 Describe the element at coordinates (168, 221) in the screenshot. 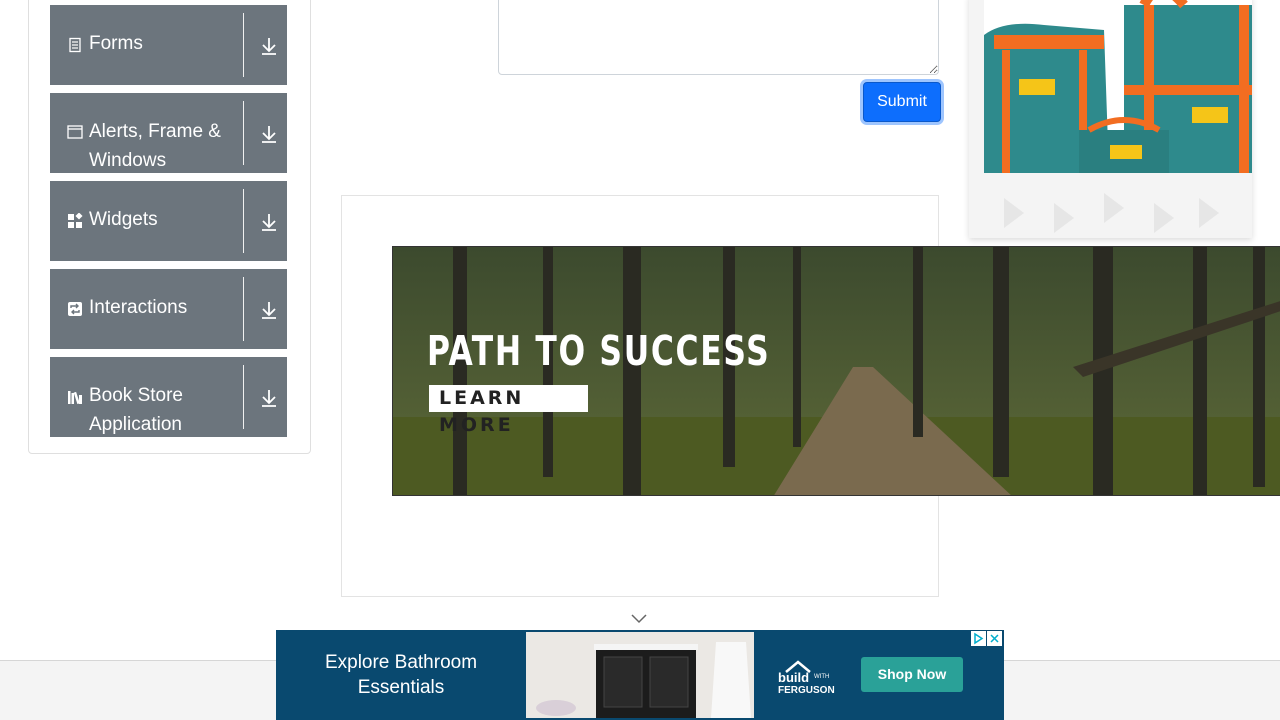

I see `sidebar-group-widgets: Widgets` at that location.